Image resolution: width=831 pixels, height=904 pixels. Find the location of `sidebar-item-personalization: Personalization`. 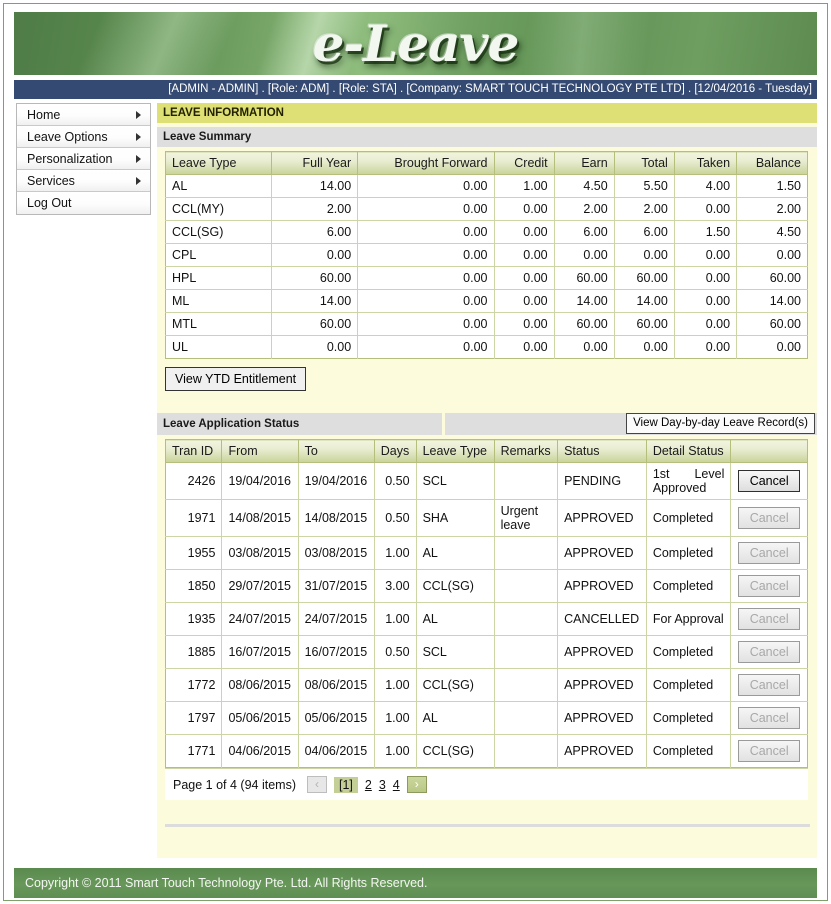

sidebar-item-personalization: Personalization is located at coordinates (83, 159).